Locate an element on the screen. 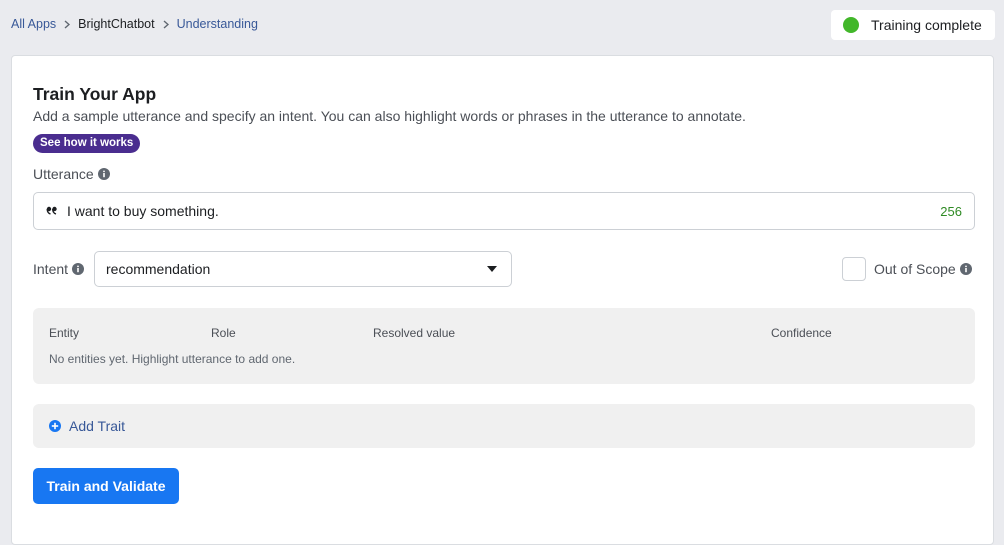  breadcrumb-app-name: BrightChatbot is located at coordinates (116, 24).